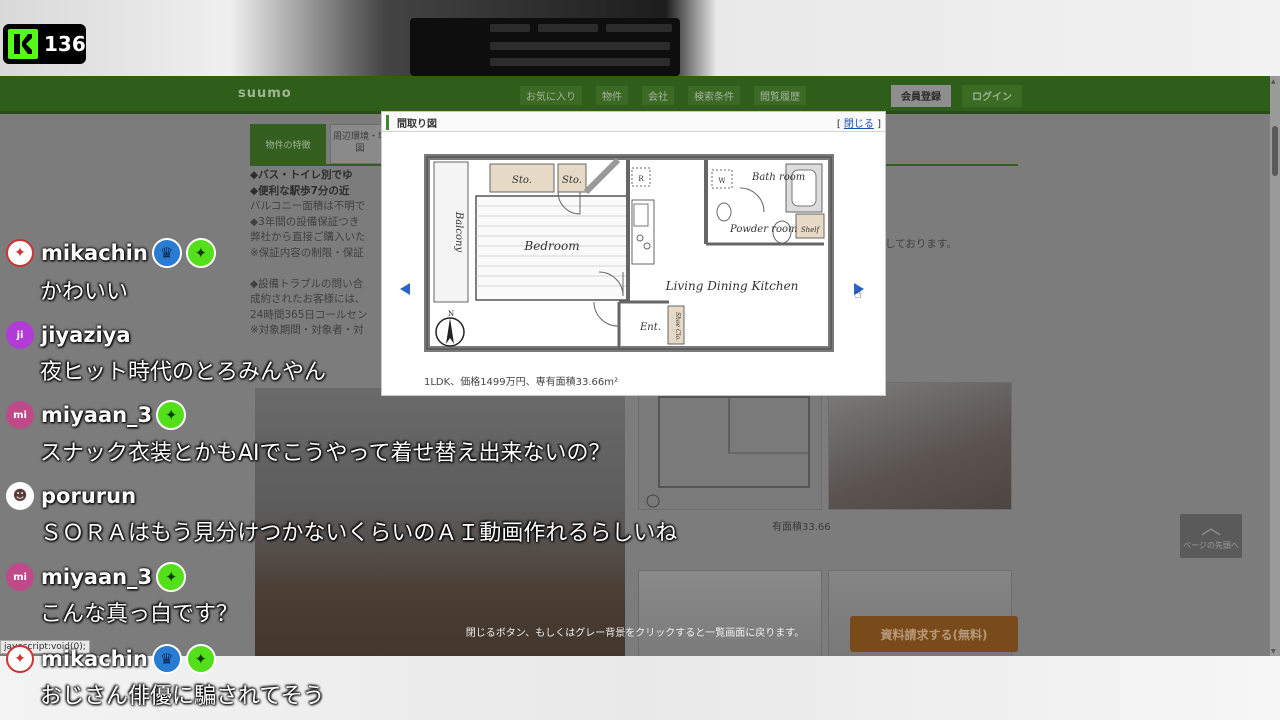 Image resolution: width=1280 pixels, height=720 pixels. What do you see at coordinates (921, 96) in the screenshot?
I see `register-button: 会員登録` at bounding box center [921, 96].